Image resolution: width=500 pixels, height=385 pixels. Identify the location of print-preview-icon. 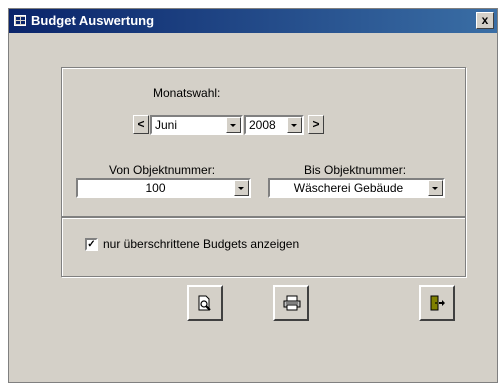
(204, 303).